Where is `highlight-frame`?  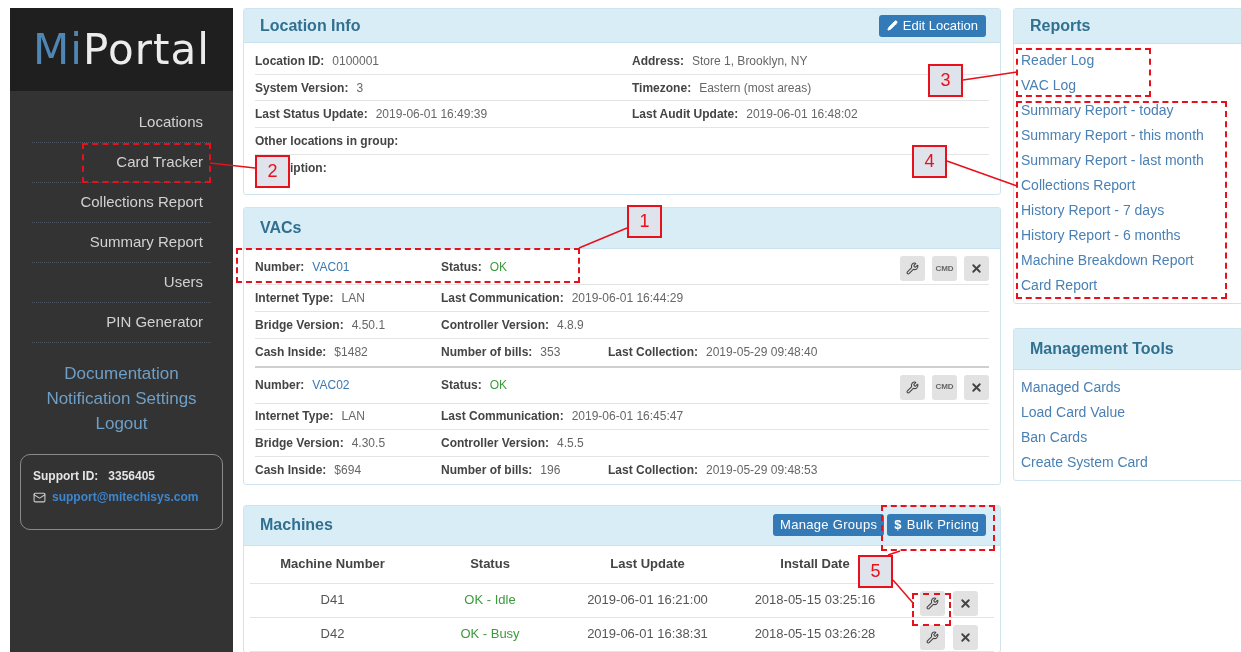 highlight-frame is located at coordinates (931, 609).